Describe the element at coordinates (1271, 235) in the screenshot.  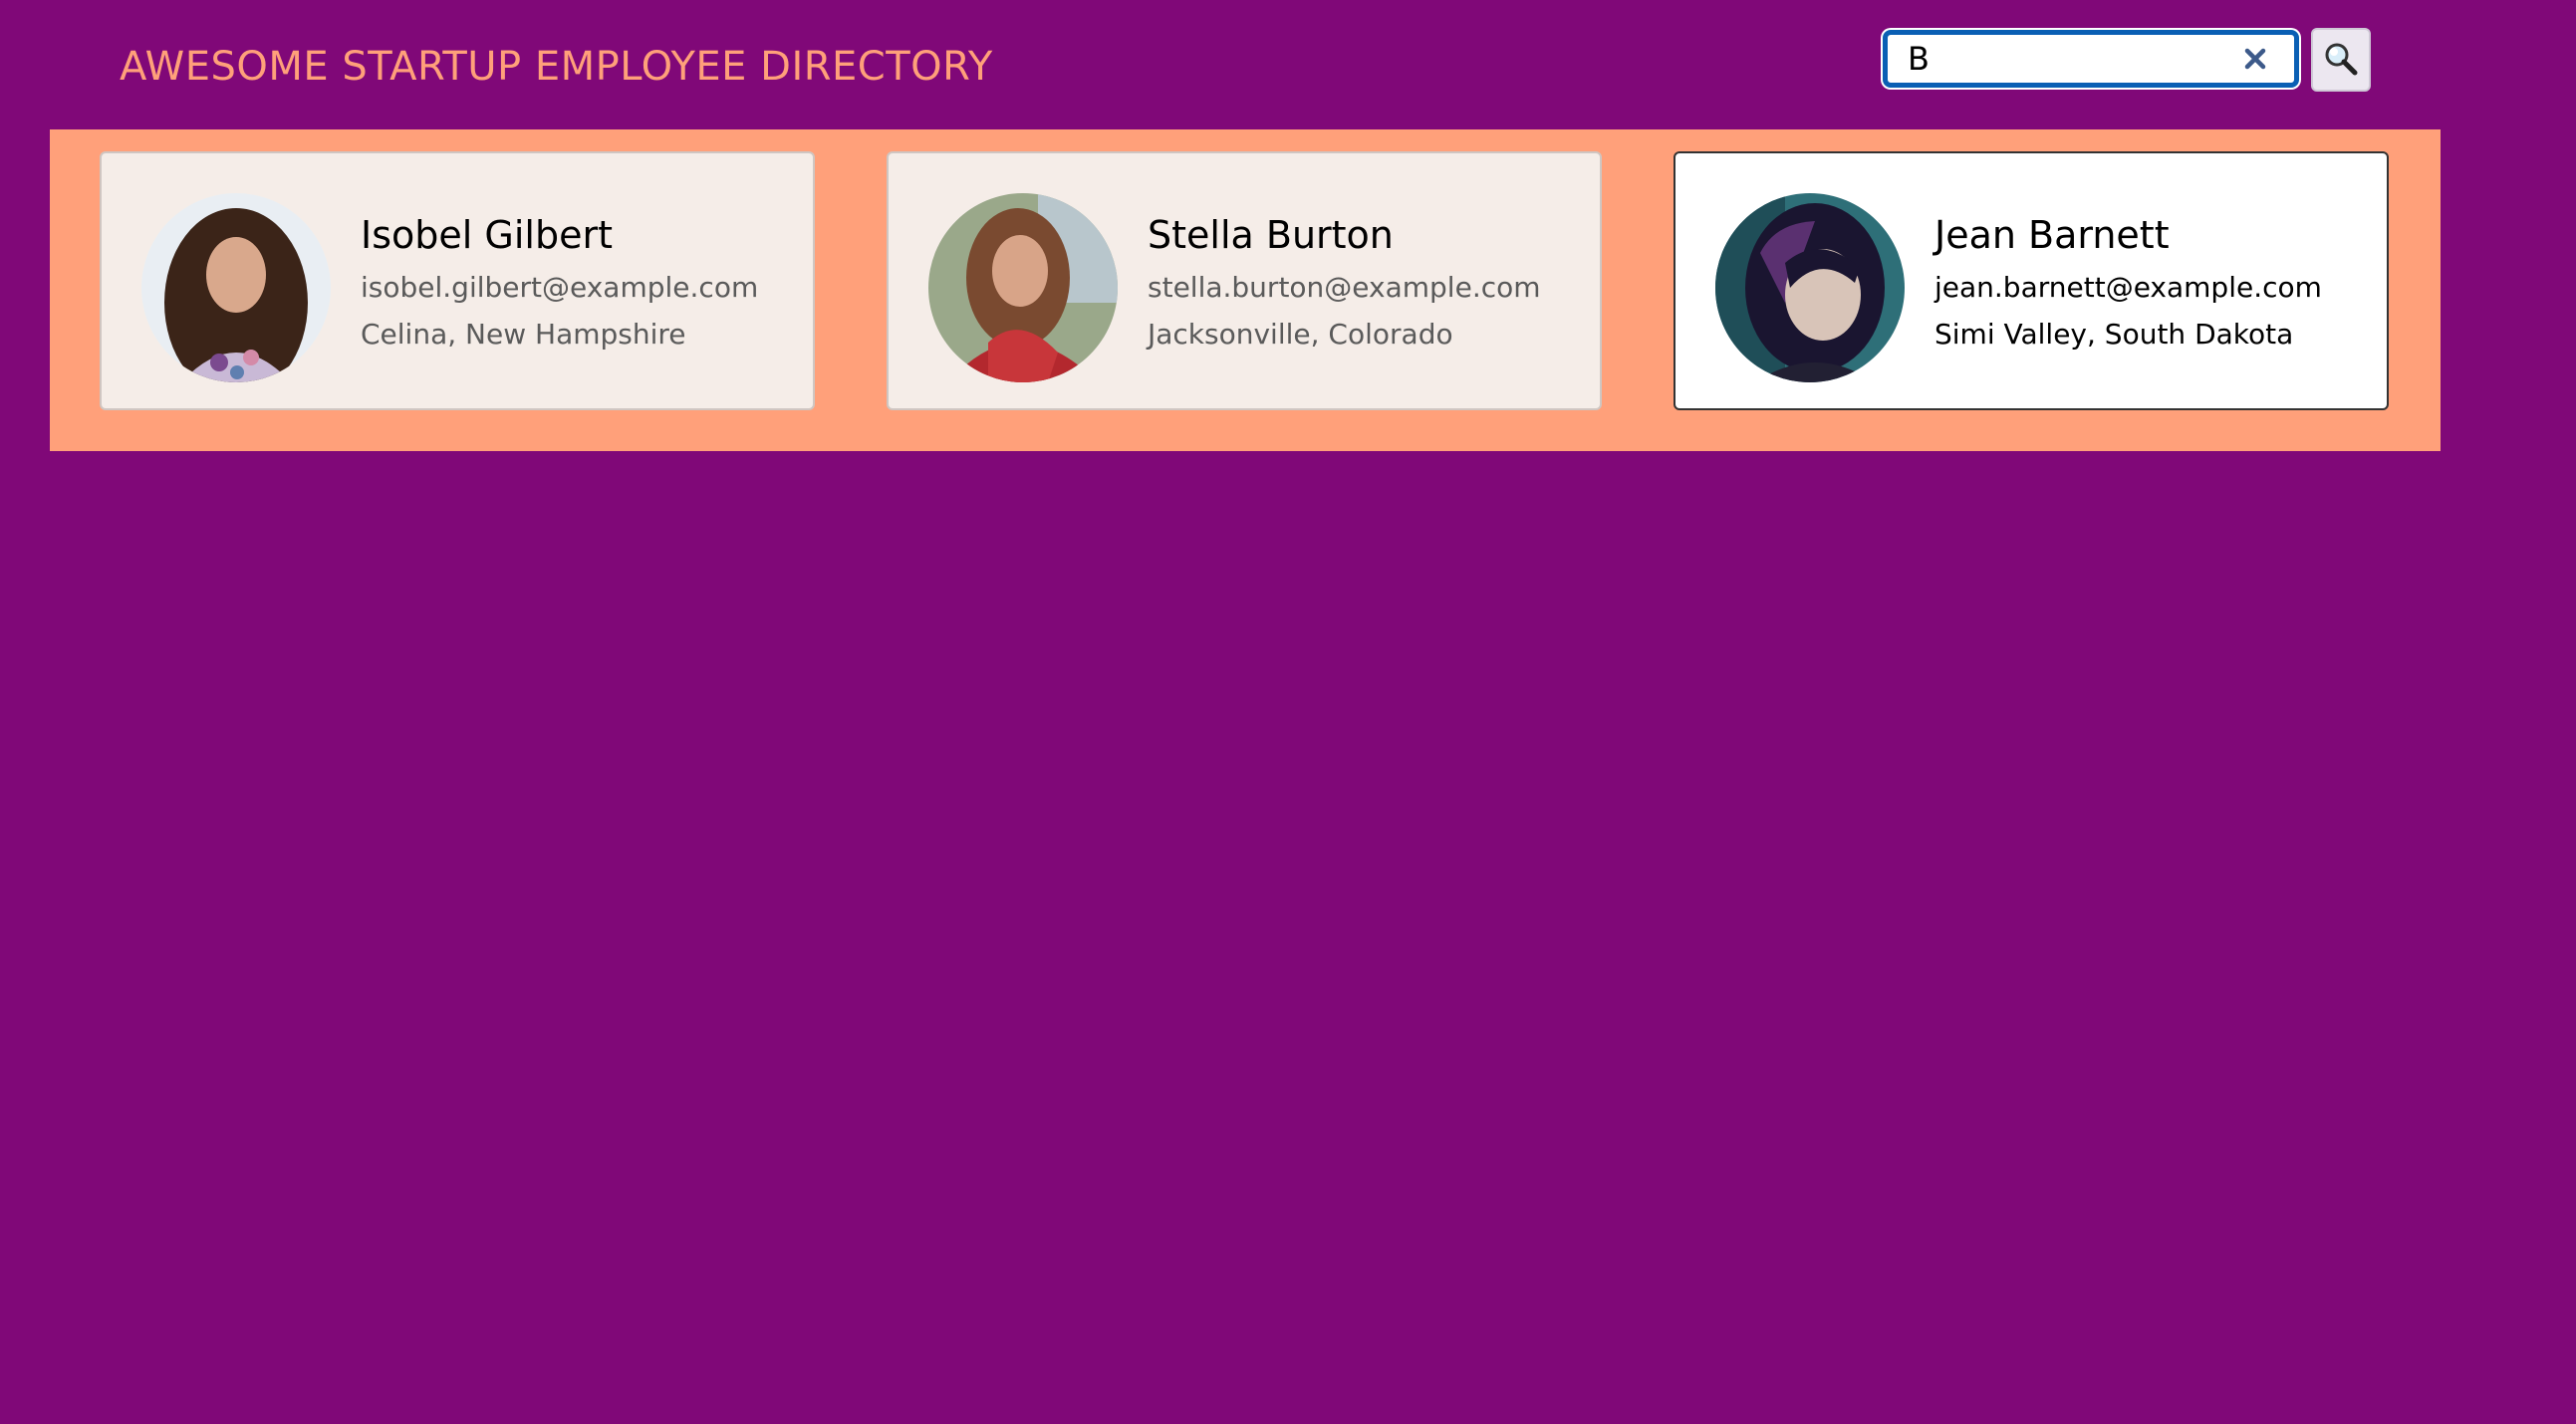
I see `employee-name: Stella Burton` at that location.